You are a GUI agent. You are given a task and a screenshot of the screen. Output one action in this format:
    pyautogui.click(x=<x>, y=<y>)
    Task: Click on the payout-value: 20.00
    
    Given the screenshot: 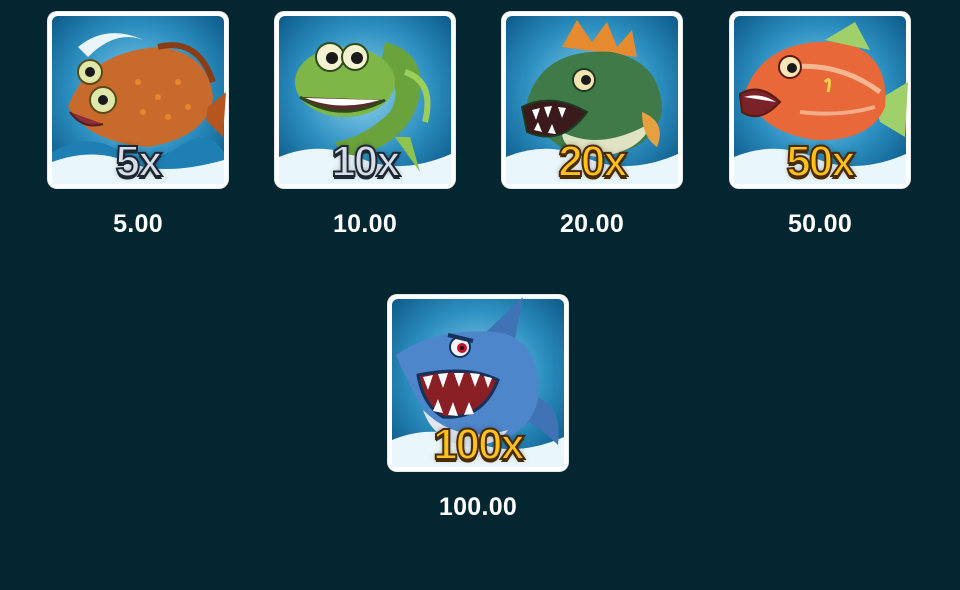 What is the action you would take?
    pyautogui.click(x=592, y=224)
    